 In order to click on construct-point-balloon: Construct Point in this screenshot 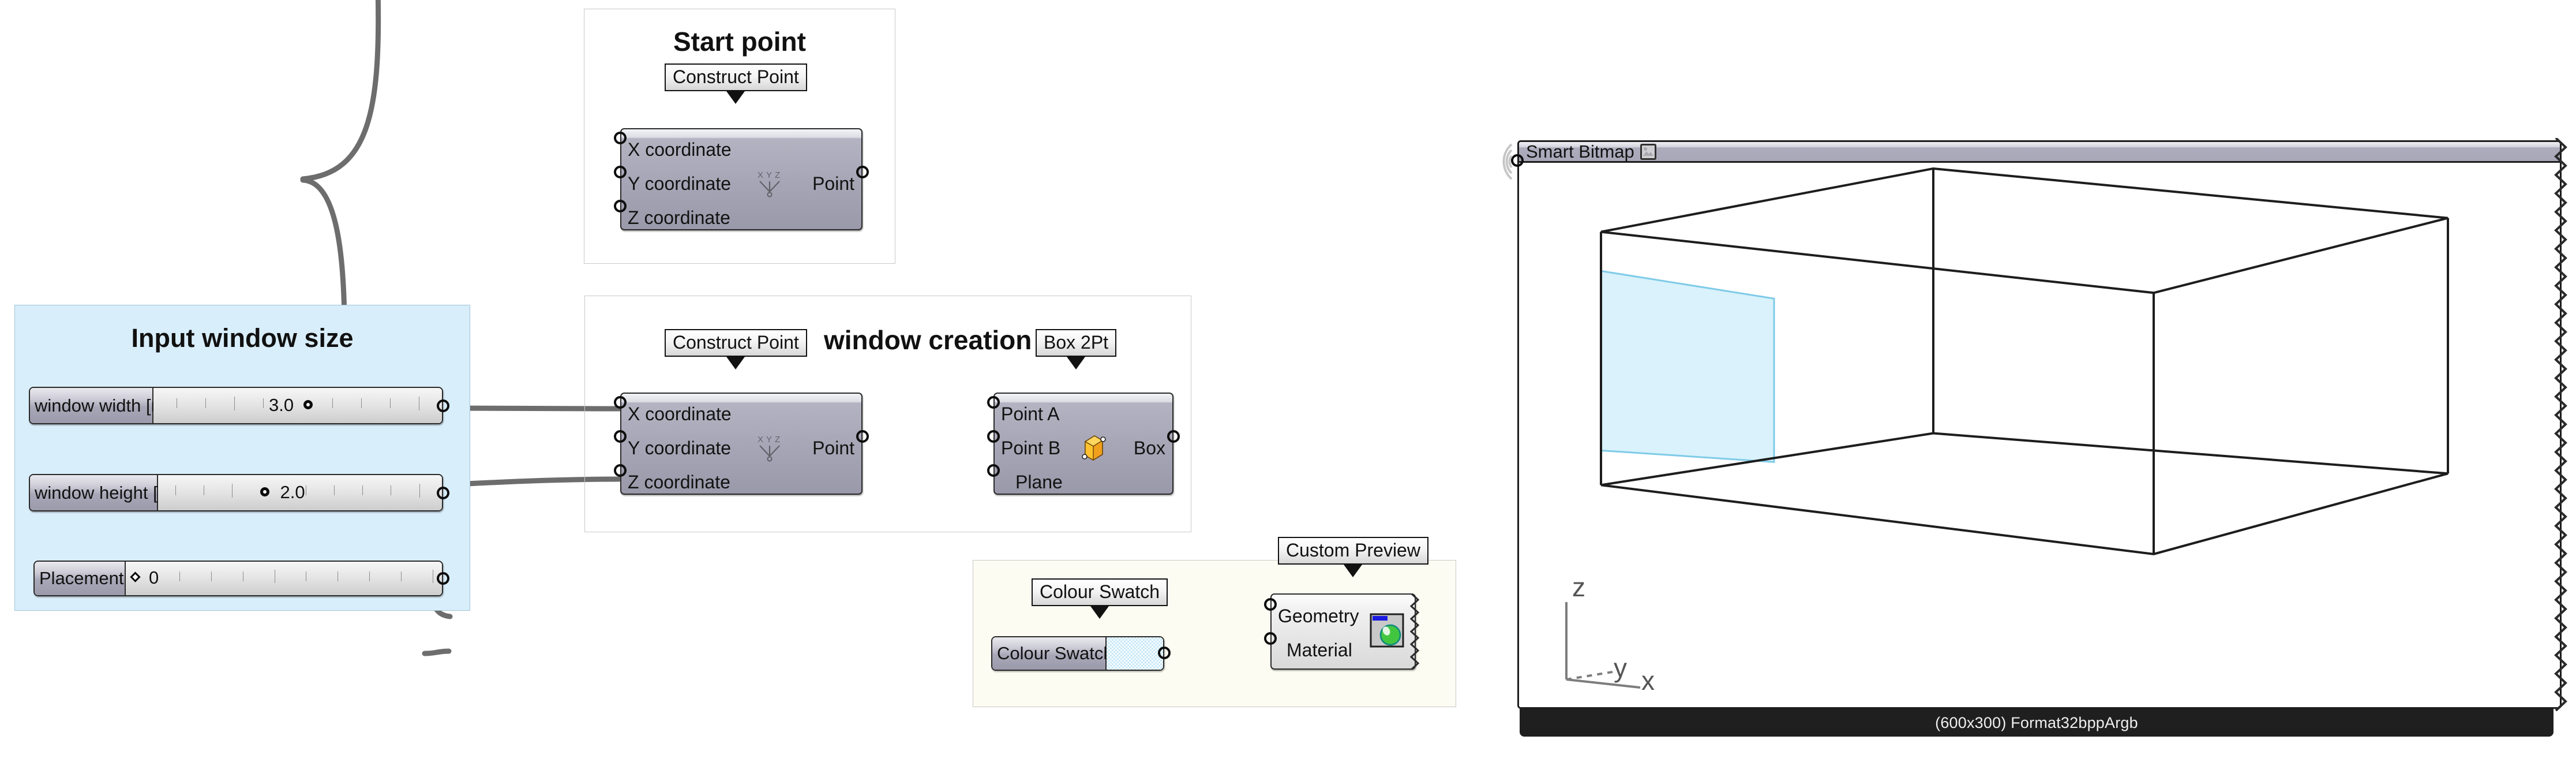, I will do `click(736, 349)`.